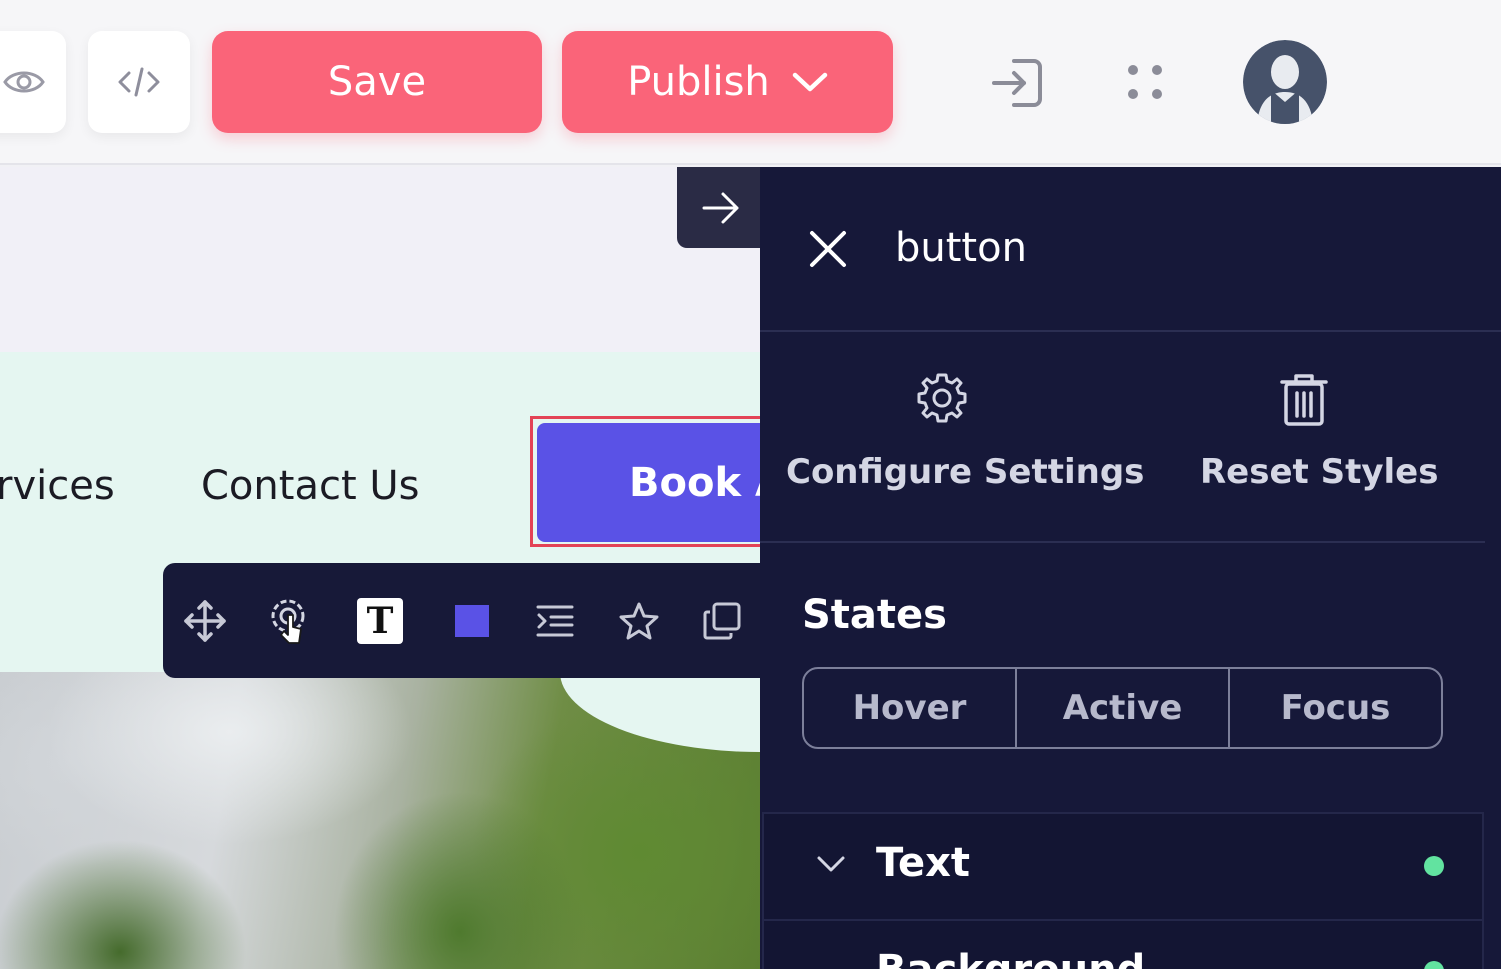  I want to click on publish-button: Publish, so click(727, 82).